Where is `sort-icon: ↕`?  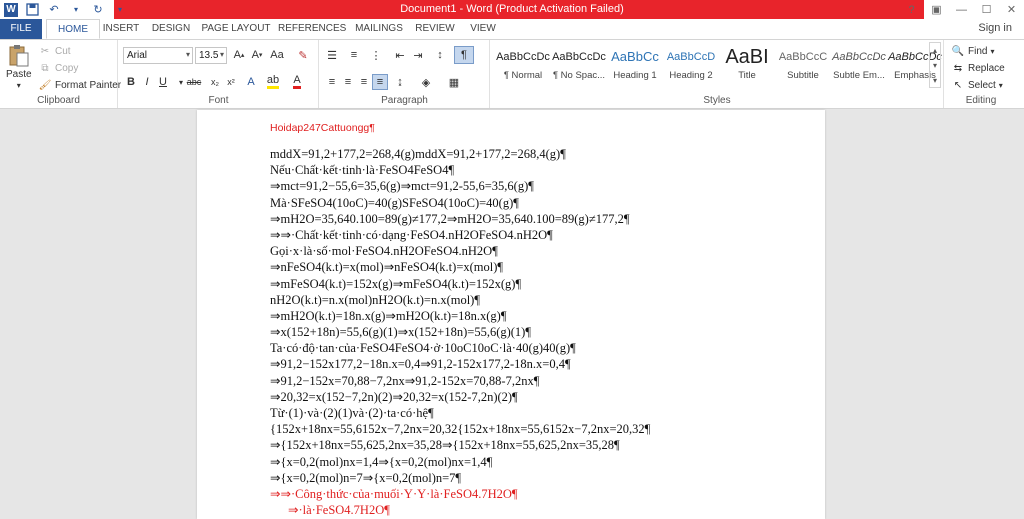 sort-icon: ↕ is located at coordinates (440, 55).